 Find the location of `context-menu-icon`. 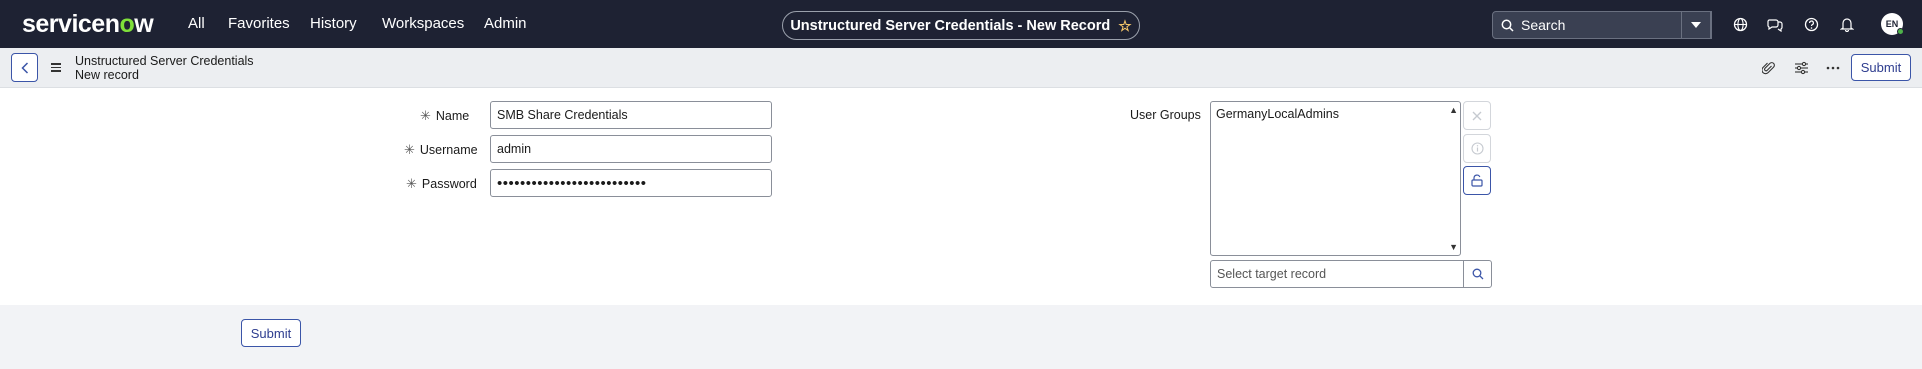

context-menu-icon is located at coordinates (56, 68).